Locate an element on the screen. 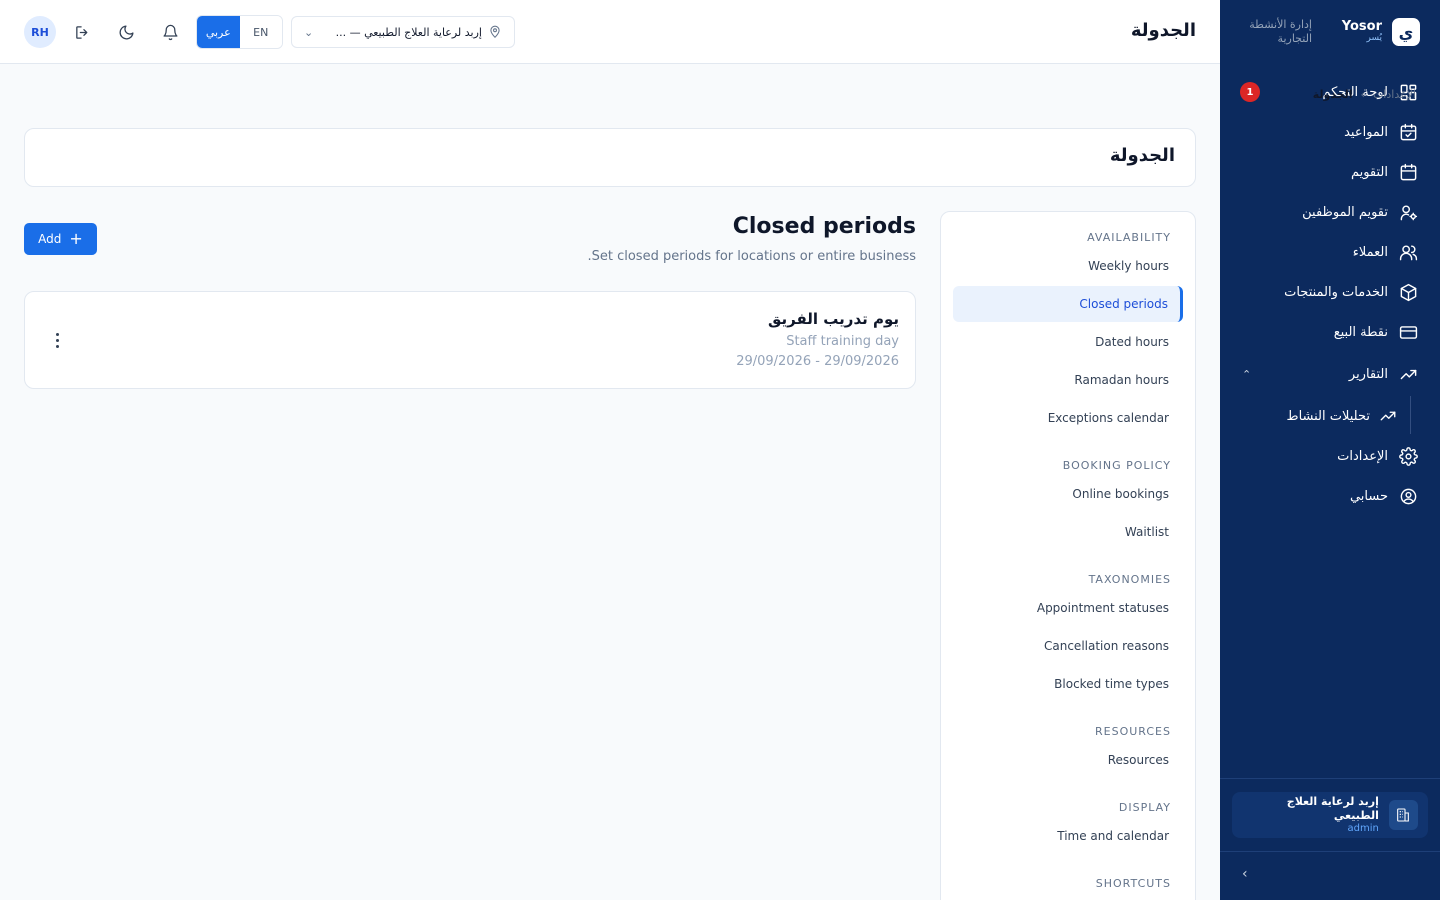 This screenshot has height=900, width=1440. location-select: إربد لرعاية العلاج الطبيعي — ... ⌄ is located at coordinates (403, 32).